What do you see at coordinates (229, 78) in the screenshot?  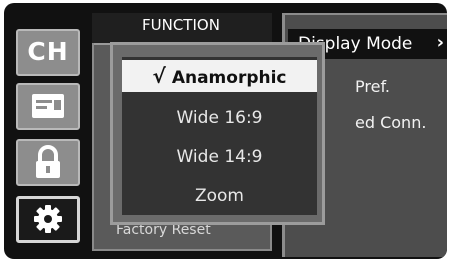 I see `option-label: Anamorphic` at bounding box center [229, 78].